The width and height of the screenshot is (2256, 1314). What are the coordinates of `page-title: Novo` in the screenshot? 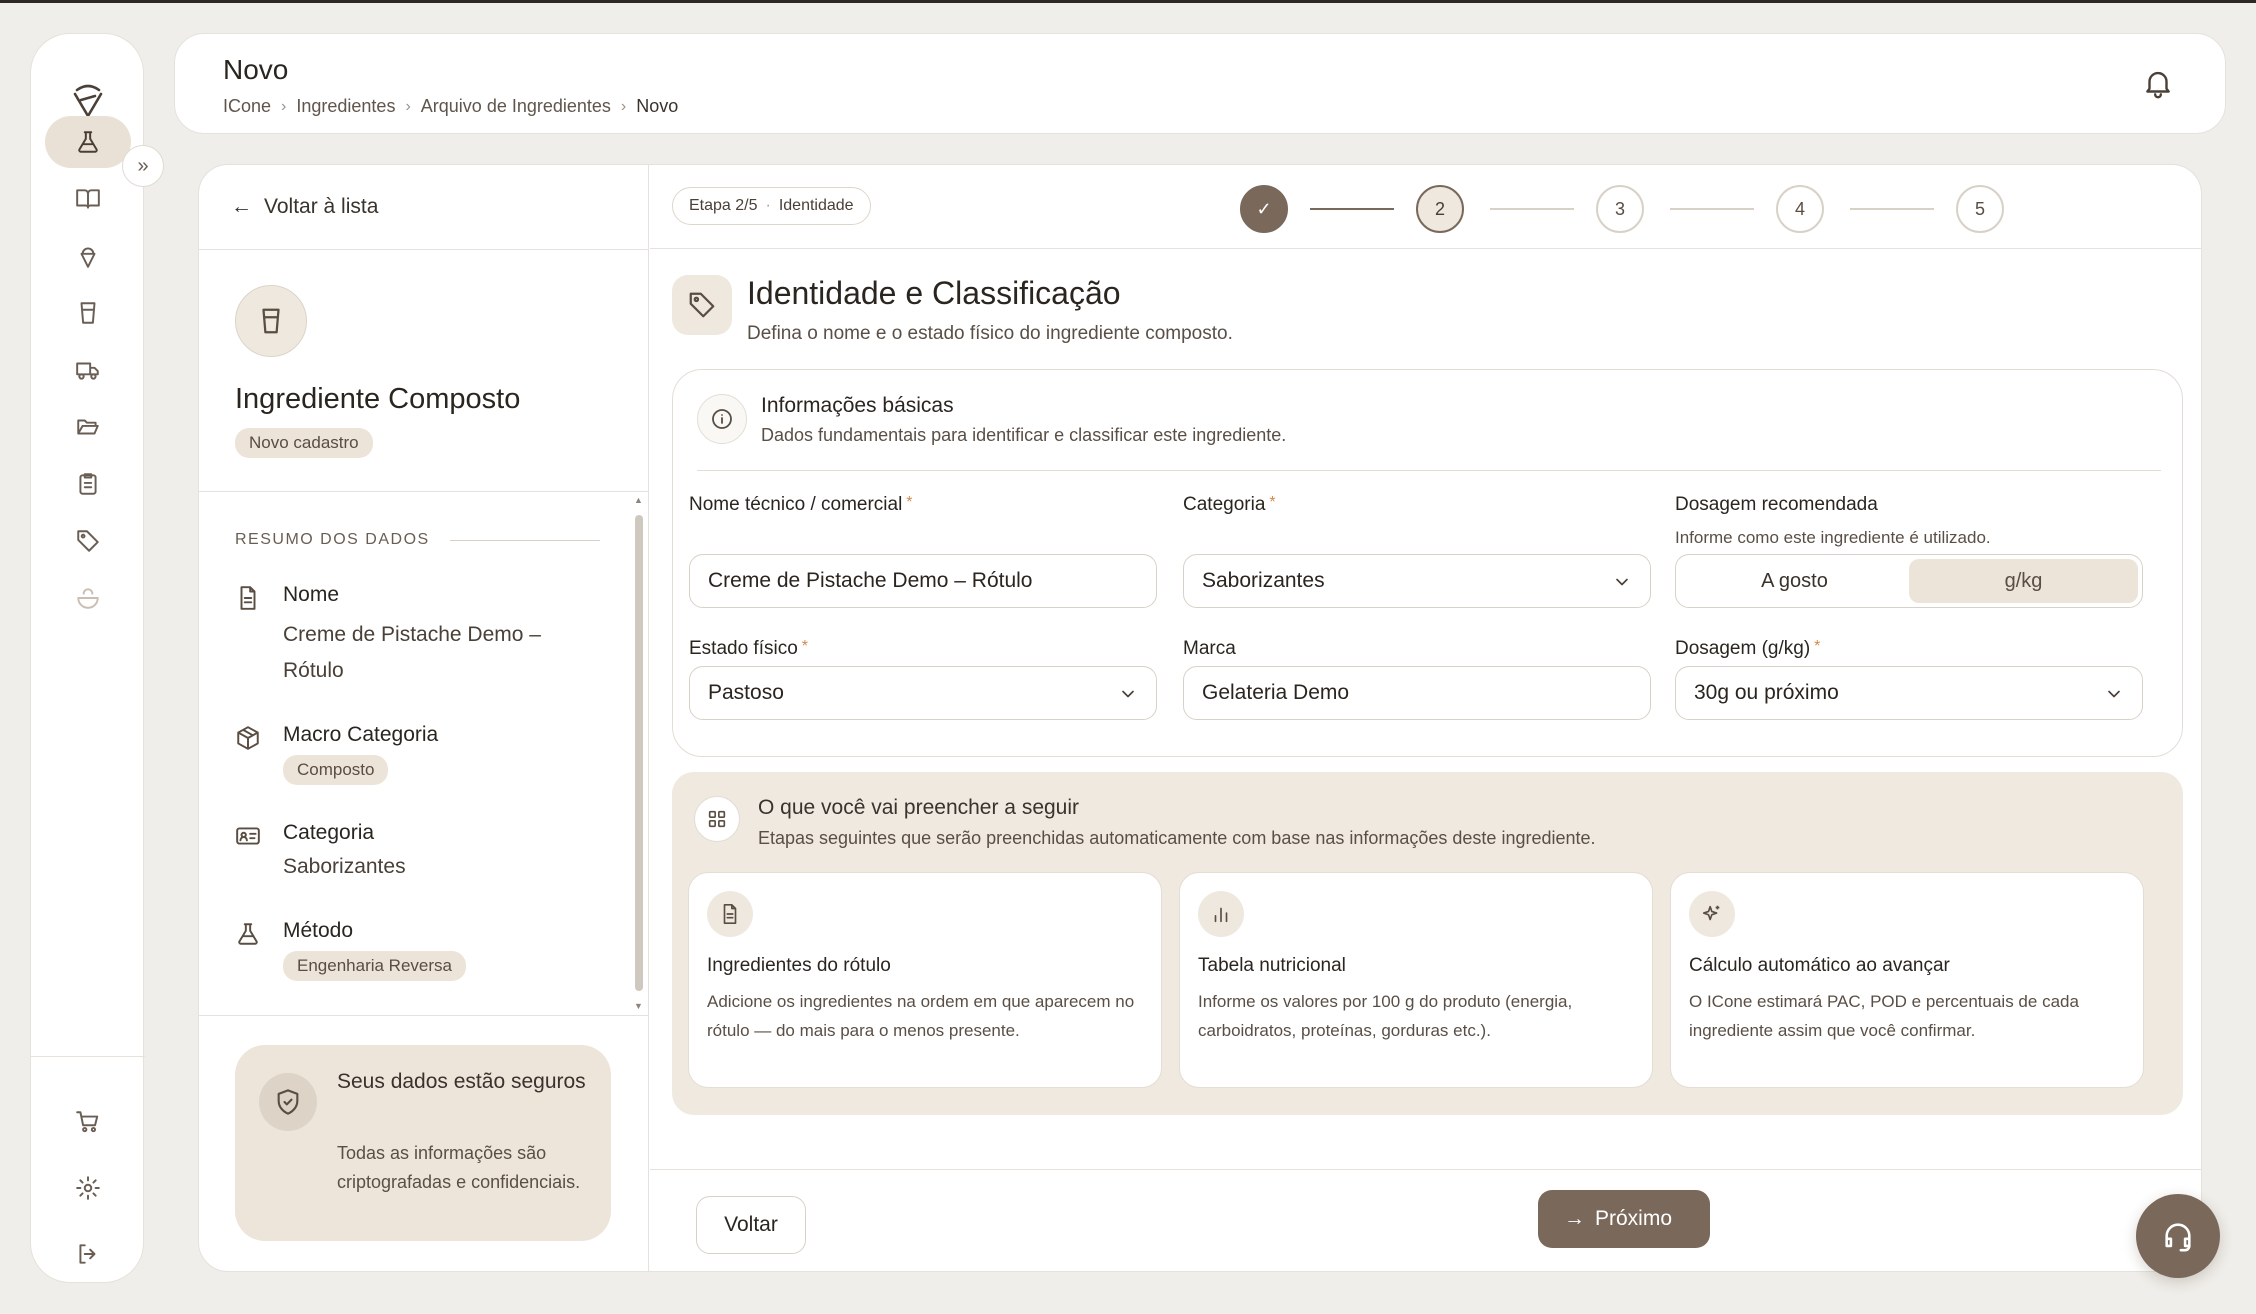 It's located at (256, 69).